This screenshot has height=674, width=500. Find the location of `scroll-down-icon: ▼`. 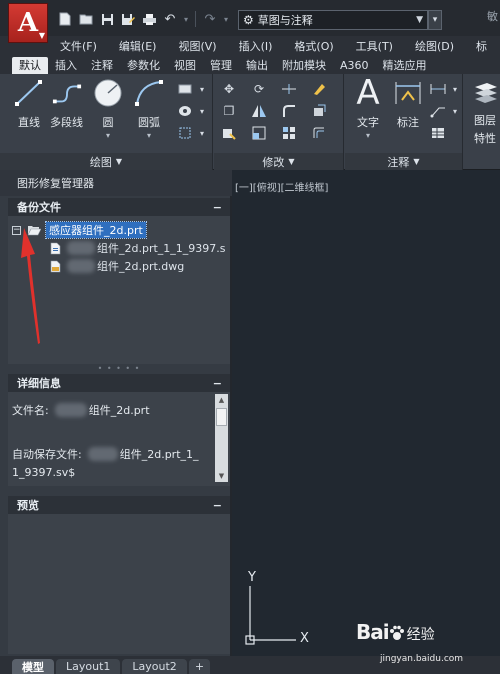

scroll-down-icon: ▼ is located at coordinates (221, 476).